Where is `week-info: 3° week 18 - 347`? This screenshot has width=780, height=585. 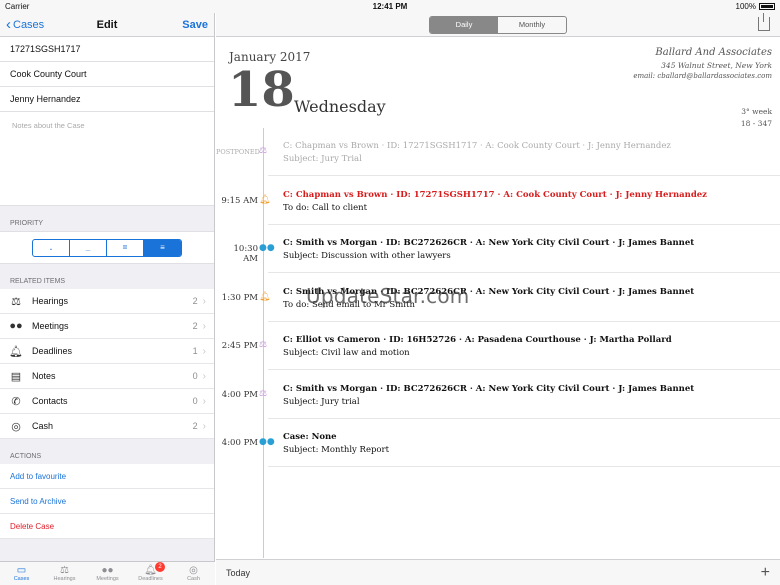
week-info: 3° week 18 - 347 is located at coordinates (756, 118).